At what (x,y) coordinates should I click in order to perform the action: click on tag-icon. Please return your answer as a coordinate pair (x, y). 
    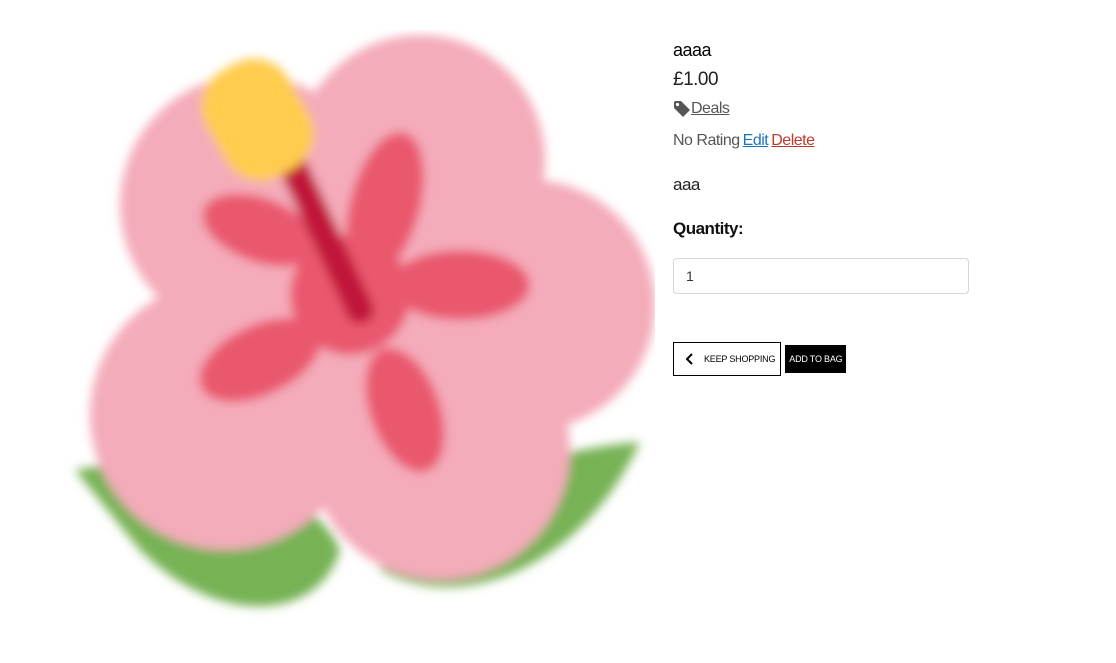
    Looking at the image, I should click on (682, 109).